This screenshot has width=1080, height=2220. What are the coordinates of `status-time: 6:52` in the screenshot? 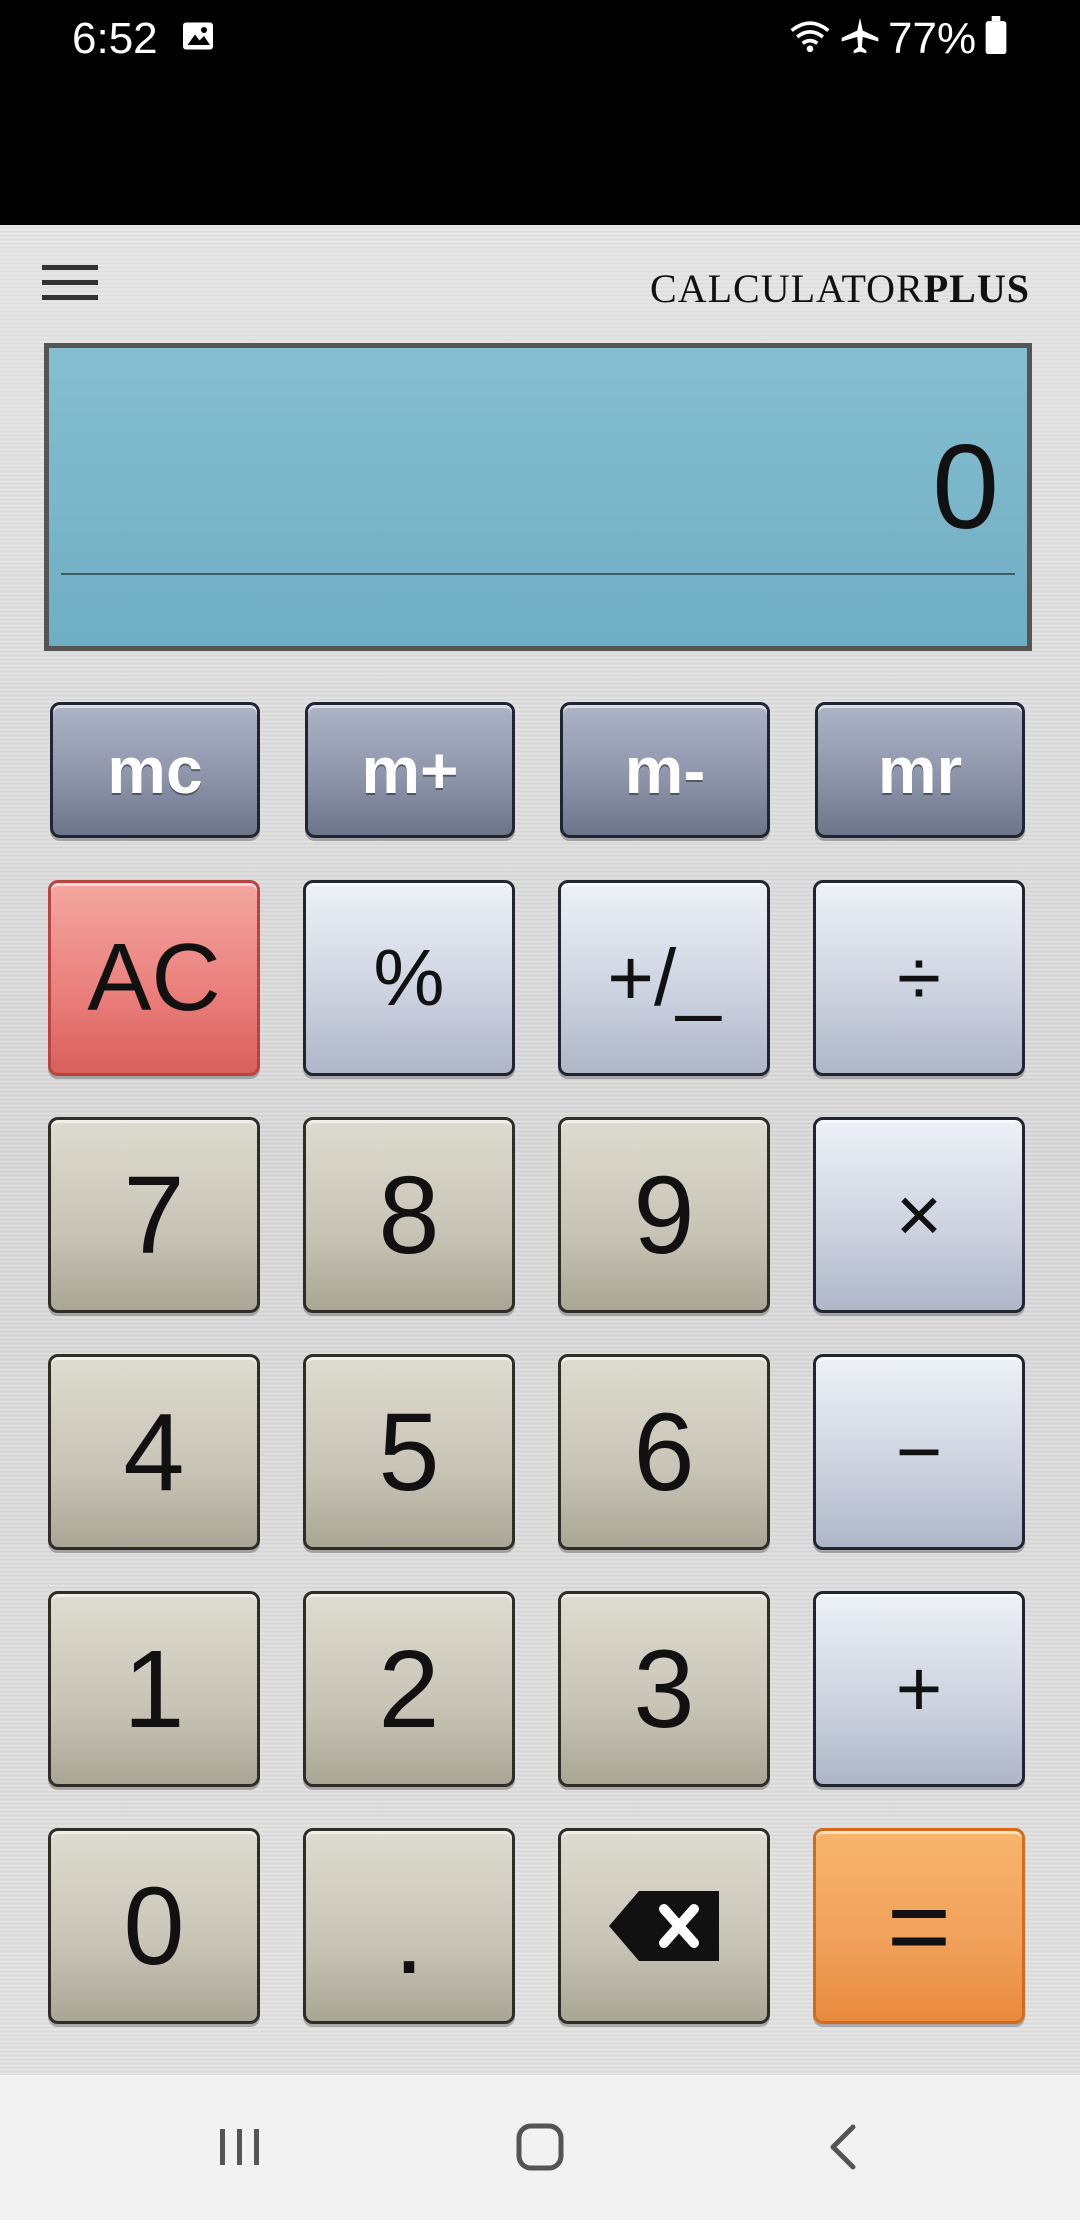 It's located at (115, 38).